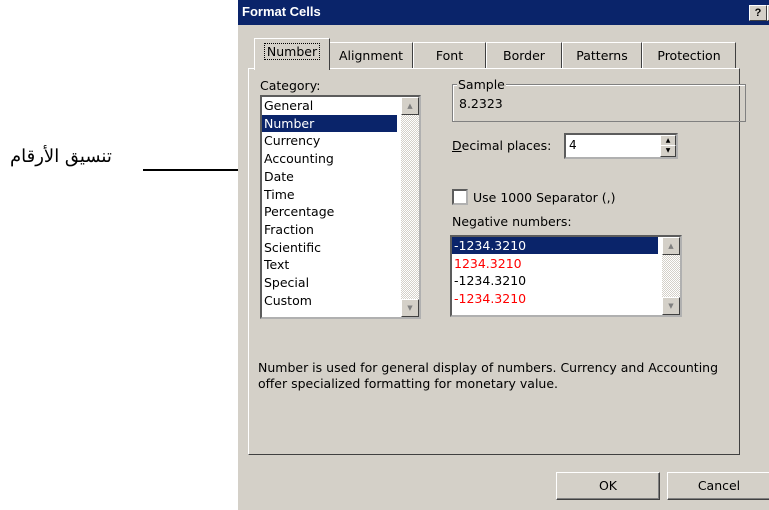  Describe the element at coordinates (329, 264) in the screenshot. I see `category-item-text: Text` at that location.